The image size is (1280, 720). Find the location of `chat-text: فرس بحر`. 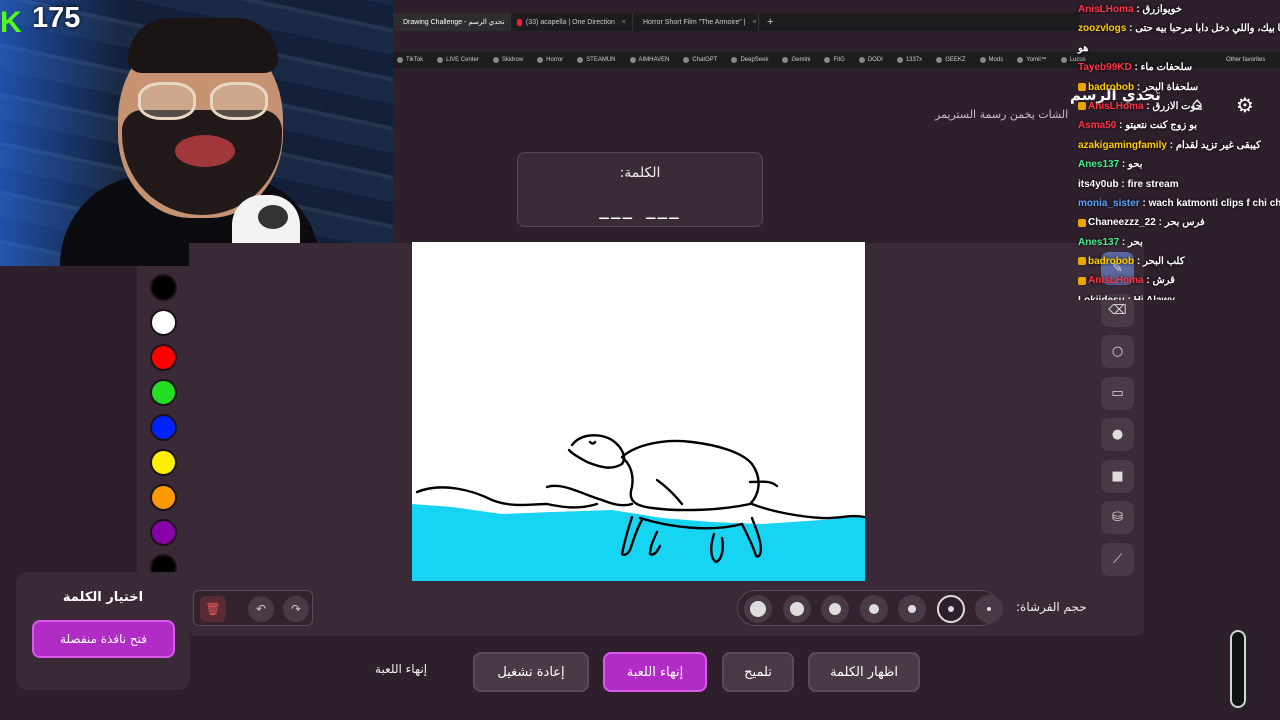

chat-text: فرس بحر is located at coordinates (1184, 223).